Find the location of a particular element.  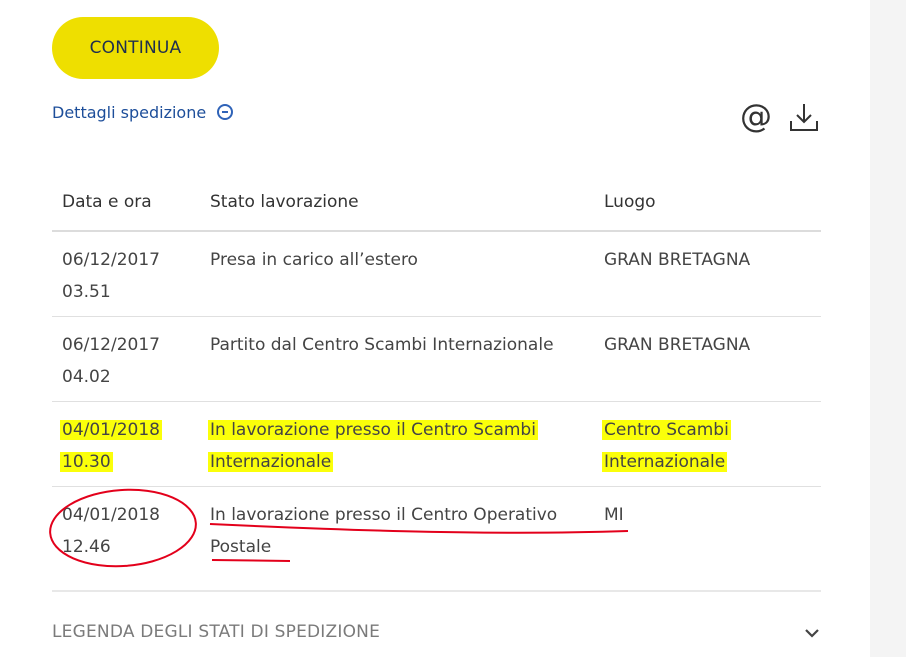

row-status-cont: Postale is located at coordinates (241, 547).